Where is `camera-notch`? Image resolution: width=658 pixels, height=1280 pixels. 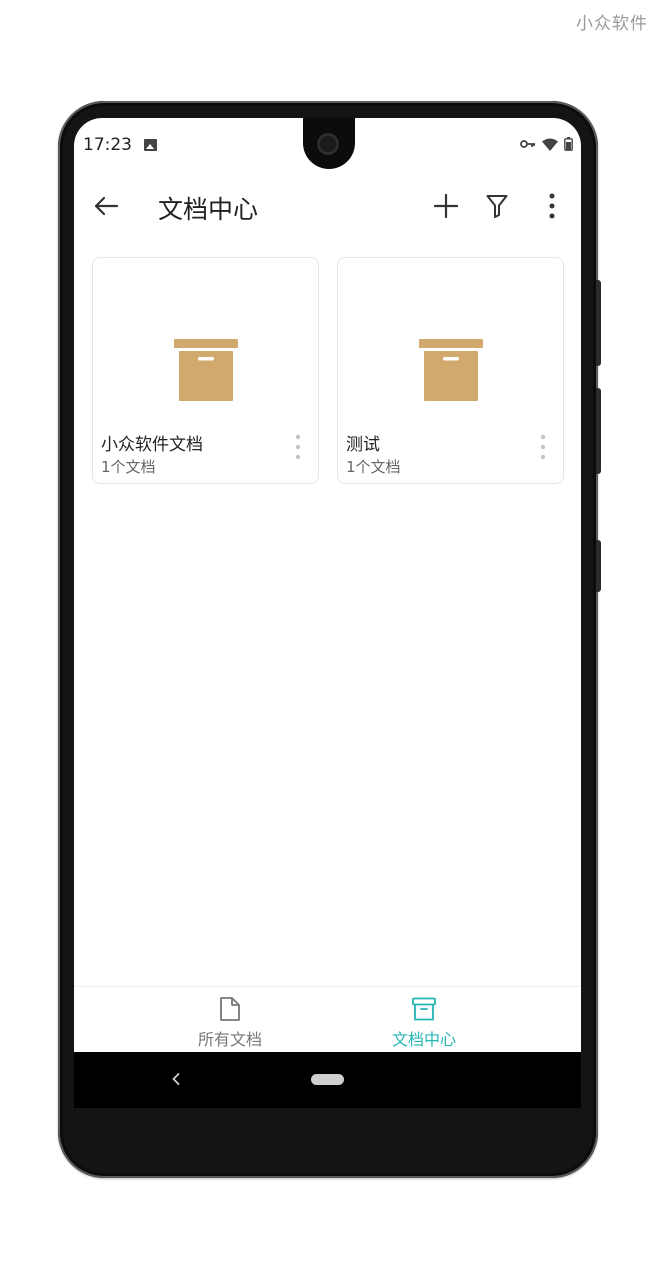
camera-notch is located at coordinates (329, 143).